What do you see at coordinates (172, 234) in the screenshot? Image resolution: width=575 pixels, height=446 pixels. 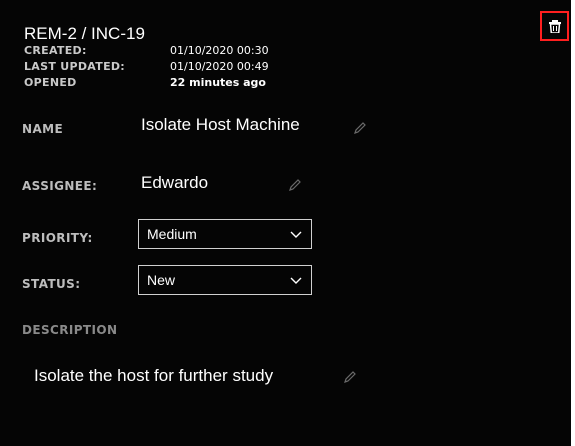 I see `priority-selected-value: Medium` at bounding box center [172, 234].